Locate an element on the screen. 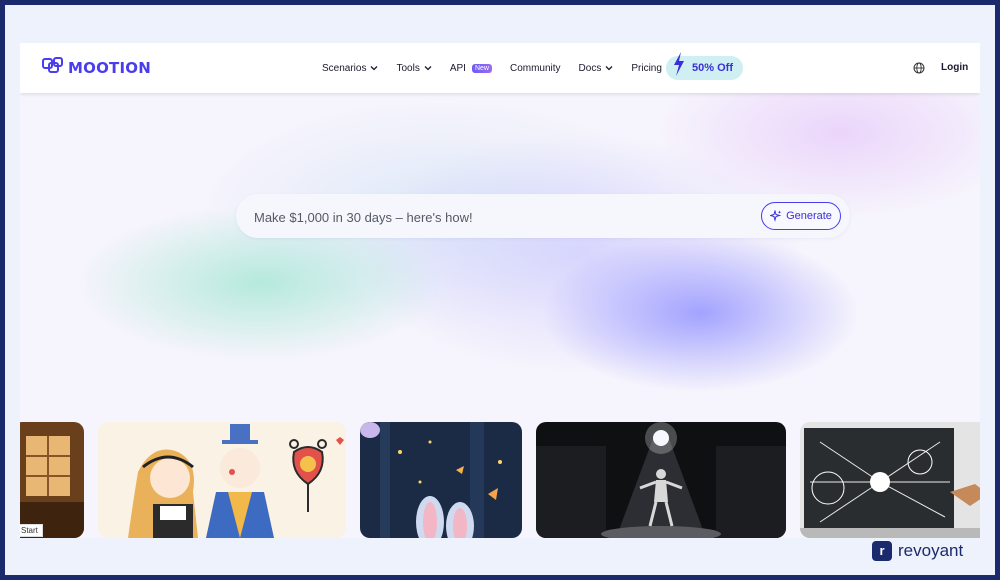  nav-item-api: API New is located at coordinates (471, 68).